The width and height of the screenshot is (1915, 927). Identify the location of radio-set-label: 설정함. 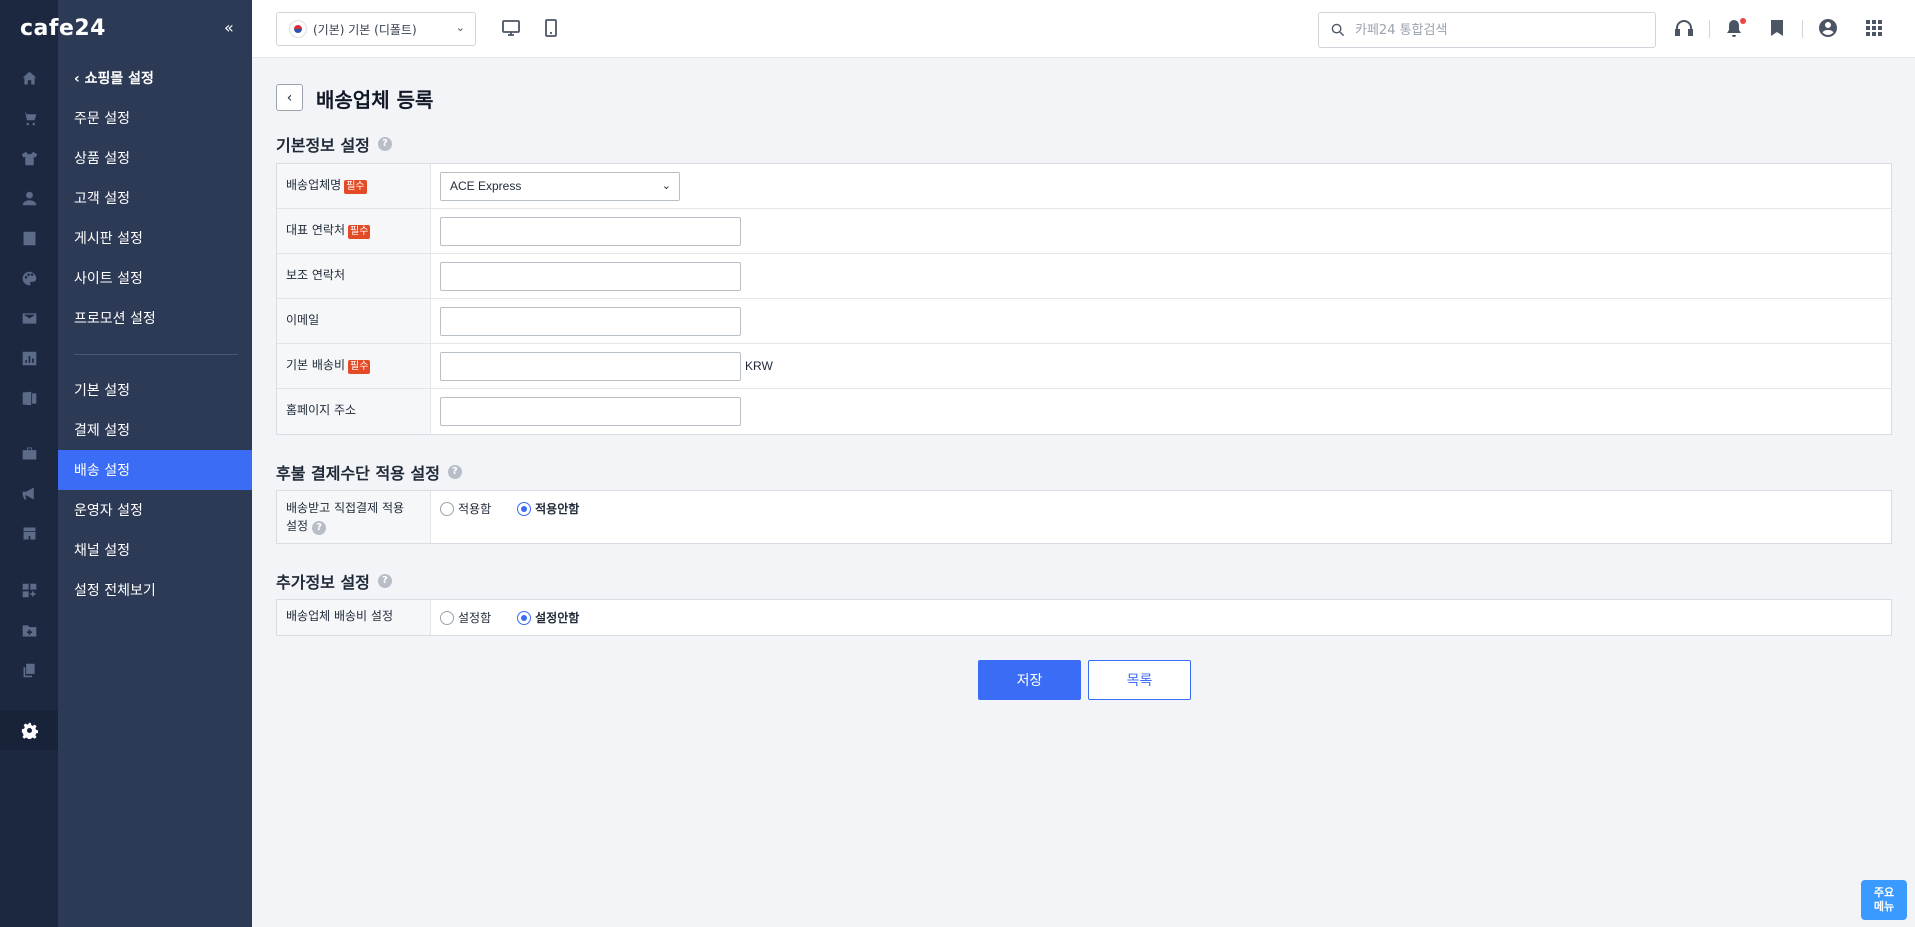
(475, 618).